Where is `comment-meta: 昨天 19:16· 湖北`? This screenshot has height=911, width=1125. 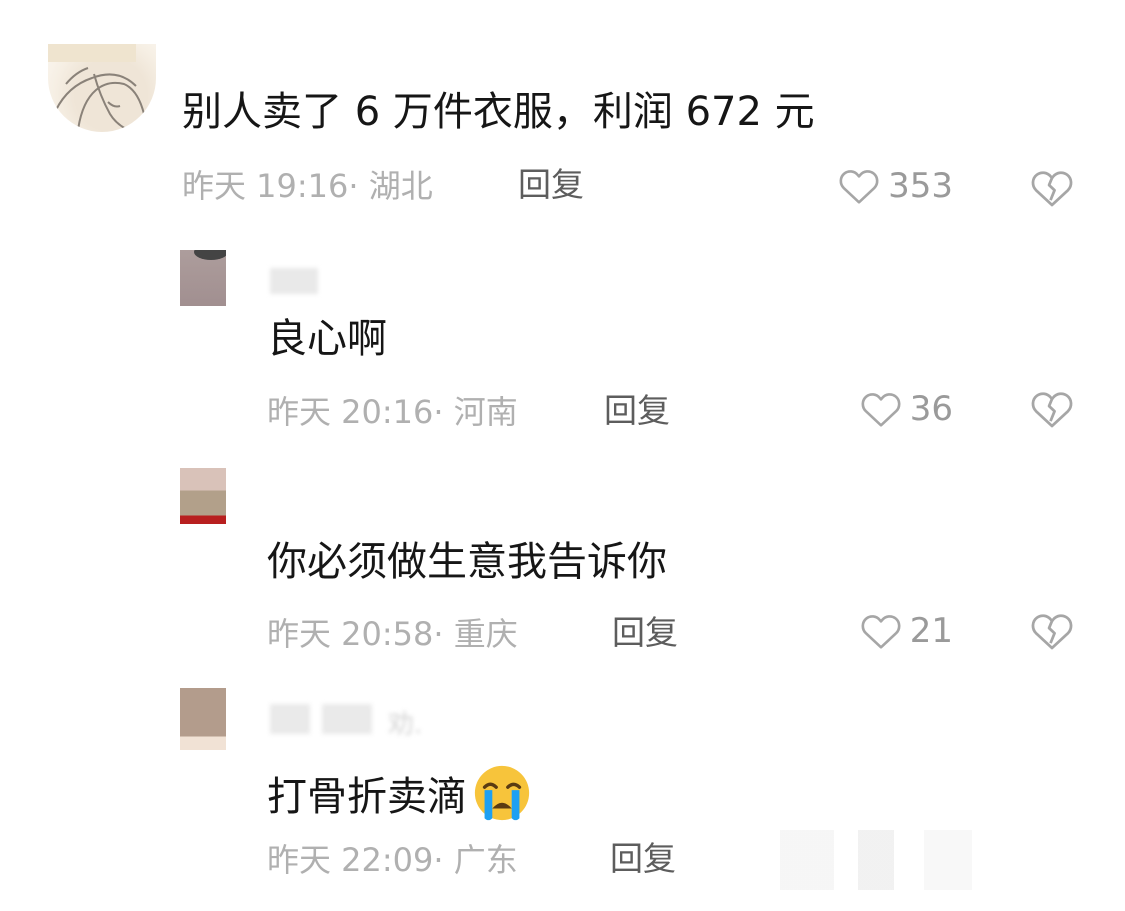
comment-meta: 昨天 19:16· 湖北 is located at coordinates (307, 186).